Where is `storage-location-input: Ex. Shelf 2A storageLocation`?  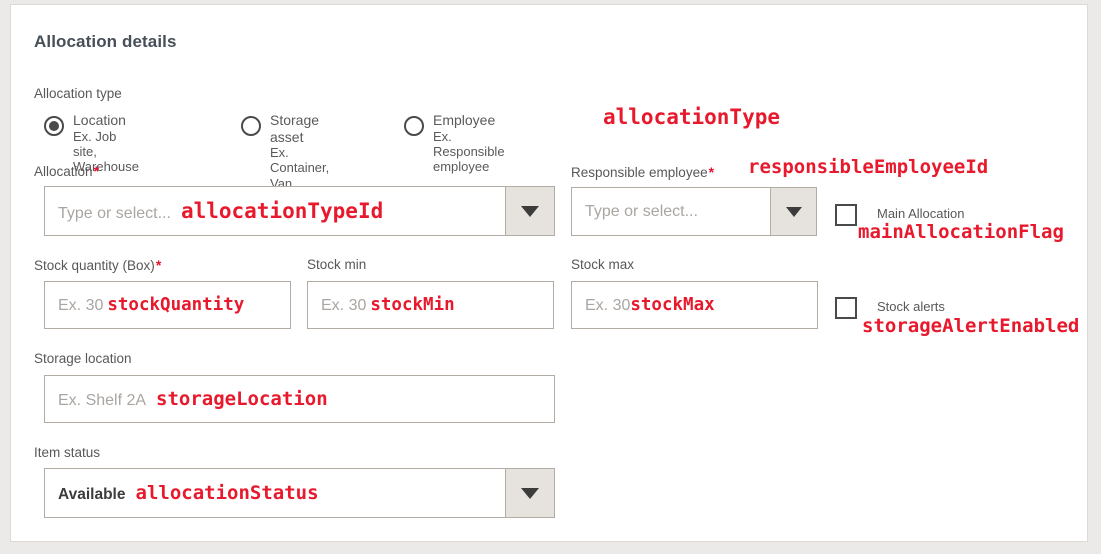
storage-location-input: Ex. Shelf 2A storageLocation is located at coordinates (299, 399).